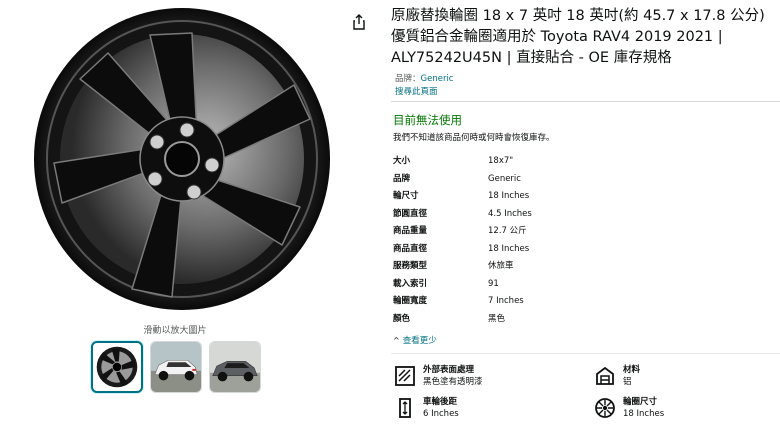 This screenshot has height=429, width=780. Describe the element at coordinates (506, 301) in the screenshot. I see `spec-value: 7 Inches` at that location.